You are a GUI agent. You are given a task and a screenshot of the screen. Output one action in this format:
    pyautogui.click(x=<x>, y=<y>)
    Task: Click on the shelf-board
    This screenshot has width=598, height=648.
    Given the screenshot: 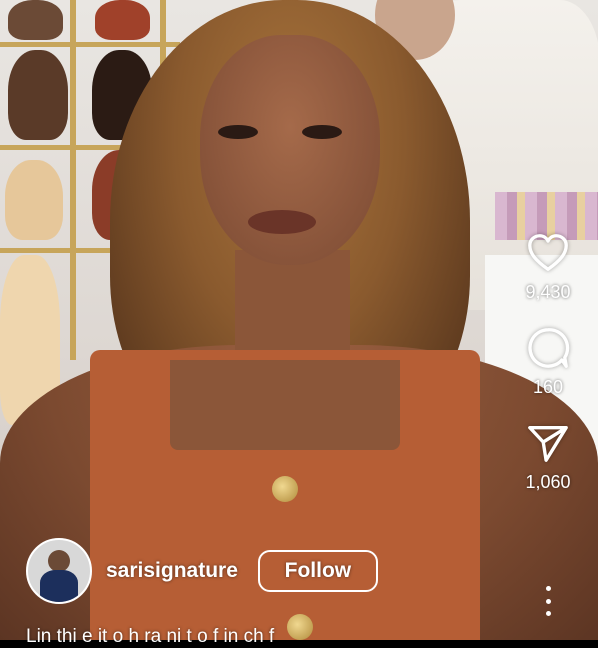 What is the action you would take?
    pyautogui.click(x=90, y=44)
    